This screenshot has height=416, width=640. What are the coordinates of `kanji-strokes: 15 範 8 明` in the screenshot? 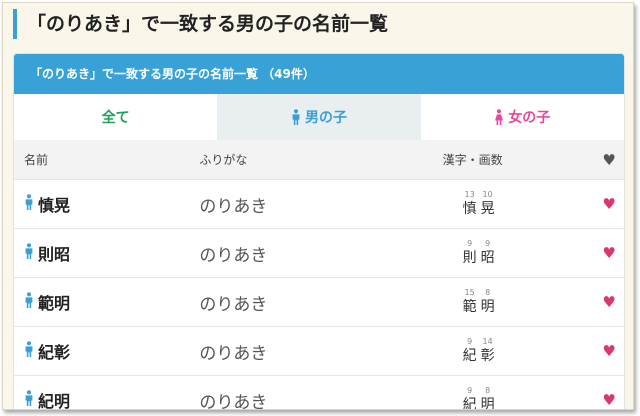 It's located at (479, 302).